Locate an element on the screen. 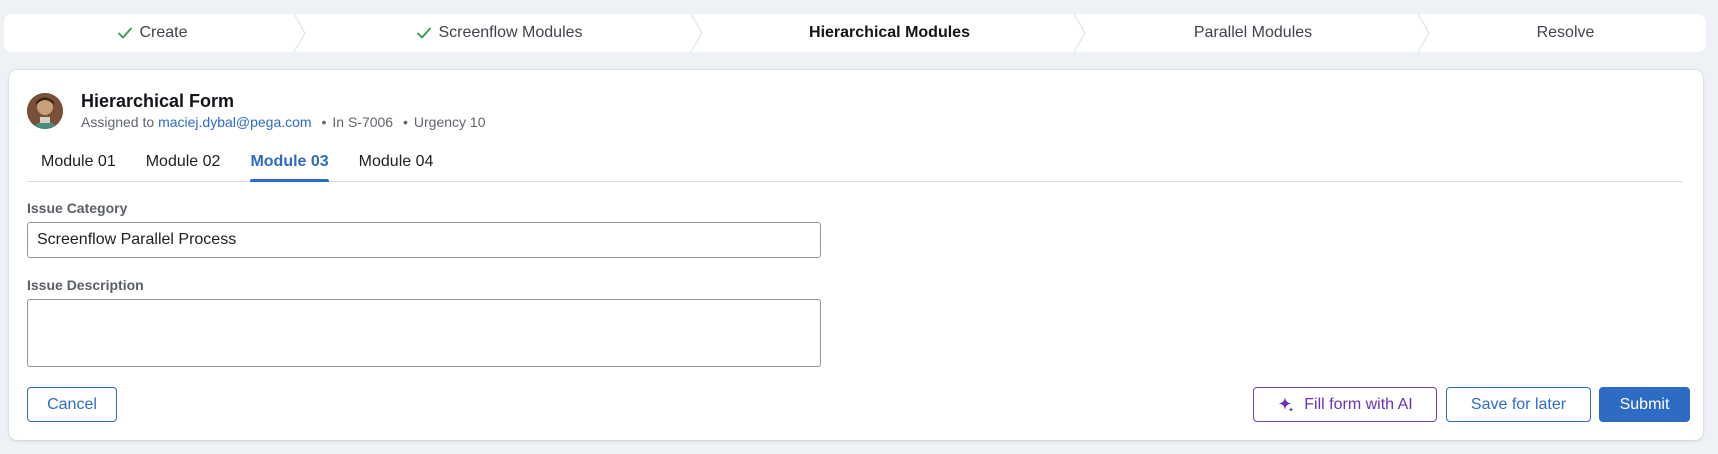 This screenshot has width=1718, height=454. tab-module-03: Module 03 is located at coordinates (289, 163).